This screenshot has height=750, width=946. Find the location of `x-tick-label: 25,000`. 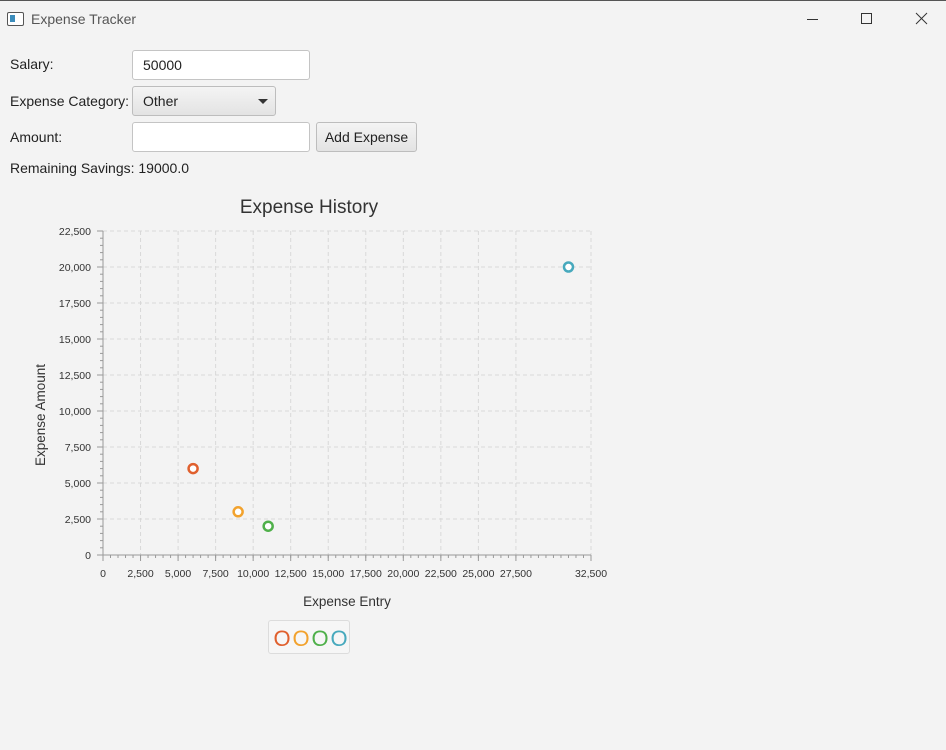

x-tick-label: 25,000 is located at coordinates (478, 574).